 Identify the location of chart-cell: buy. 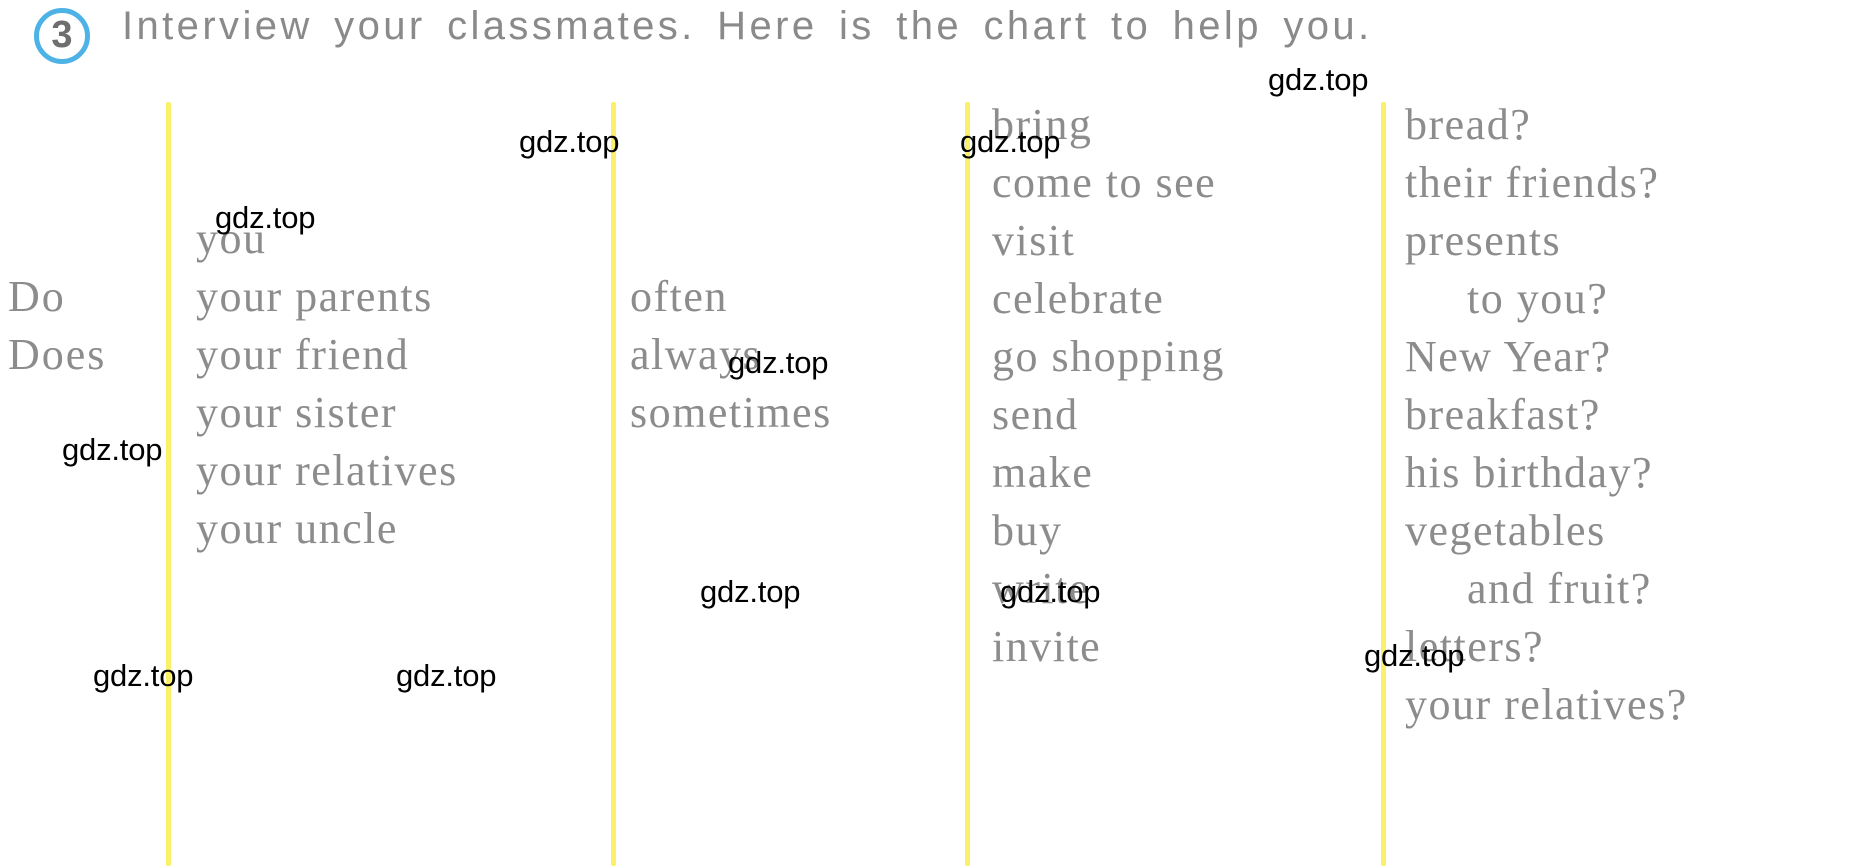
(1027, 530).